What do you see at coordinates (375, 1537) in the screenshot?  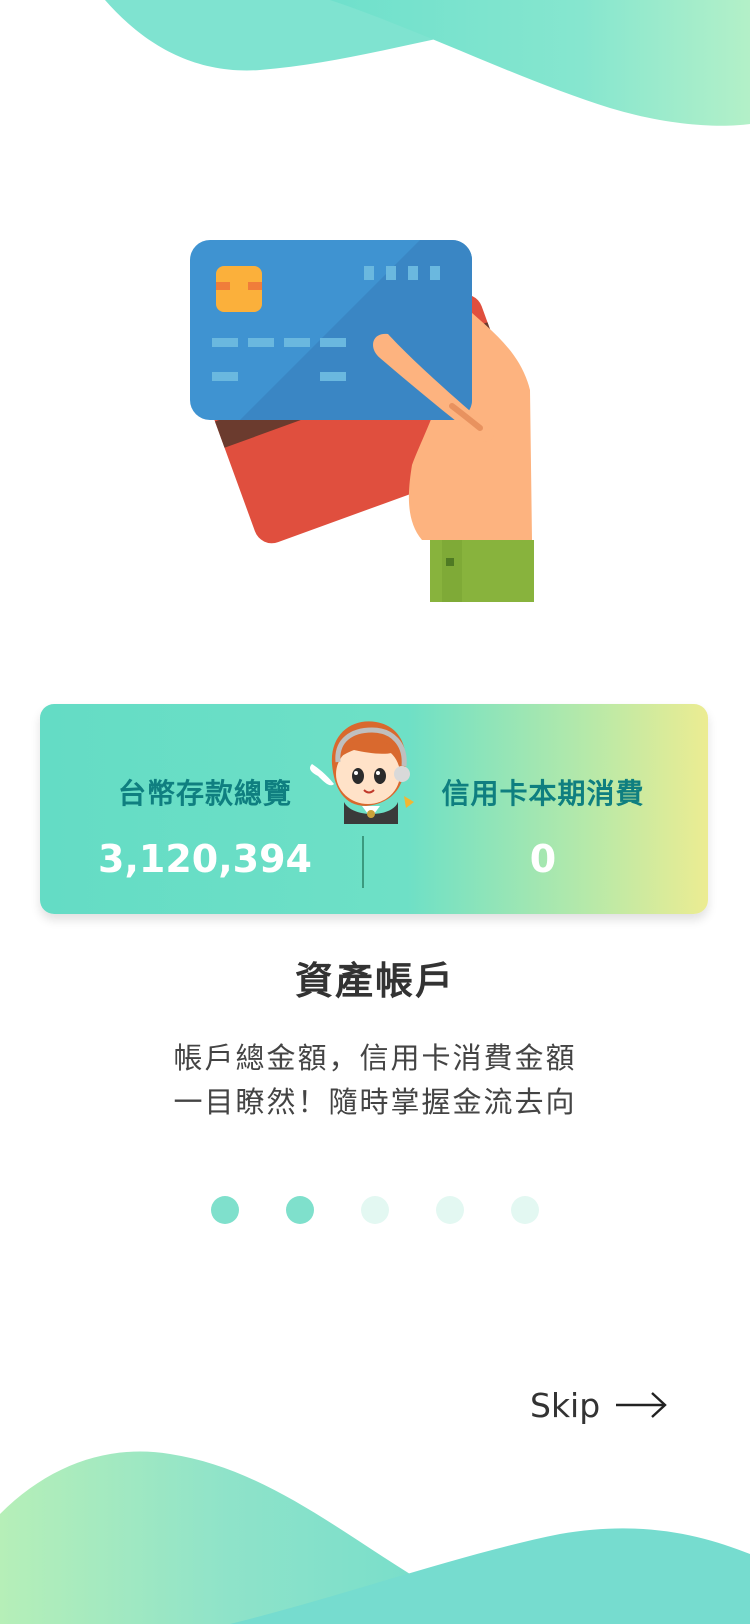 I see `bottom-wave-decoration` at bounding box center [375, 1537].